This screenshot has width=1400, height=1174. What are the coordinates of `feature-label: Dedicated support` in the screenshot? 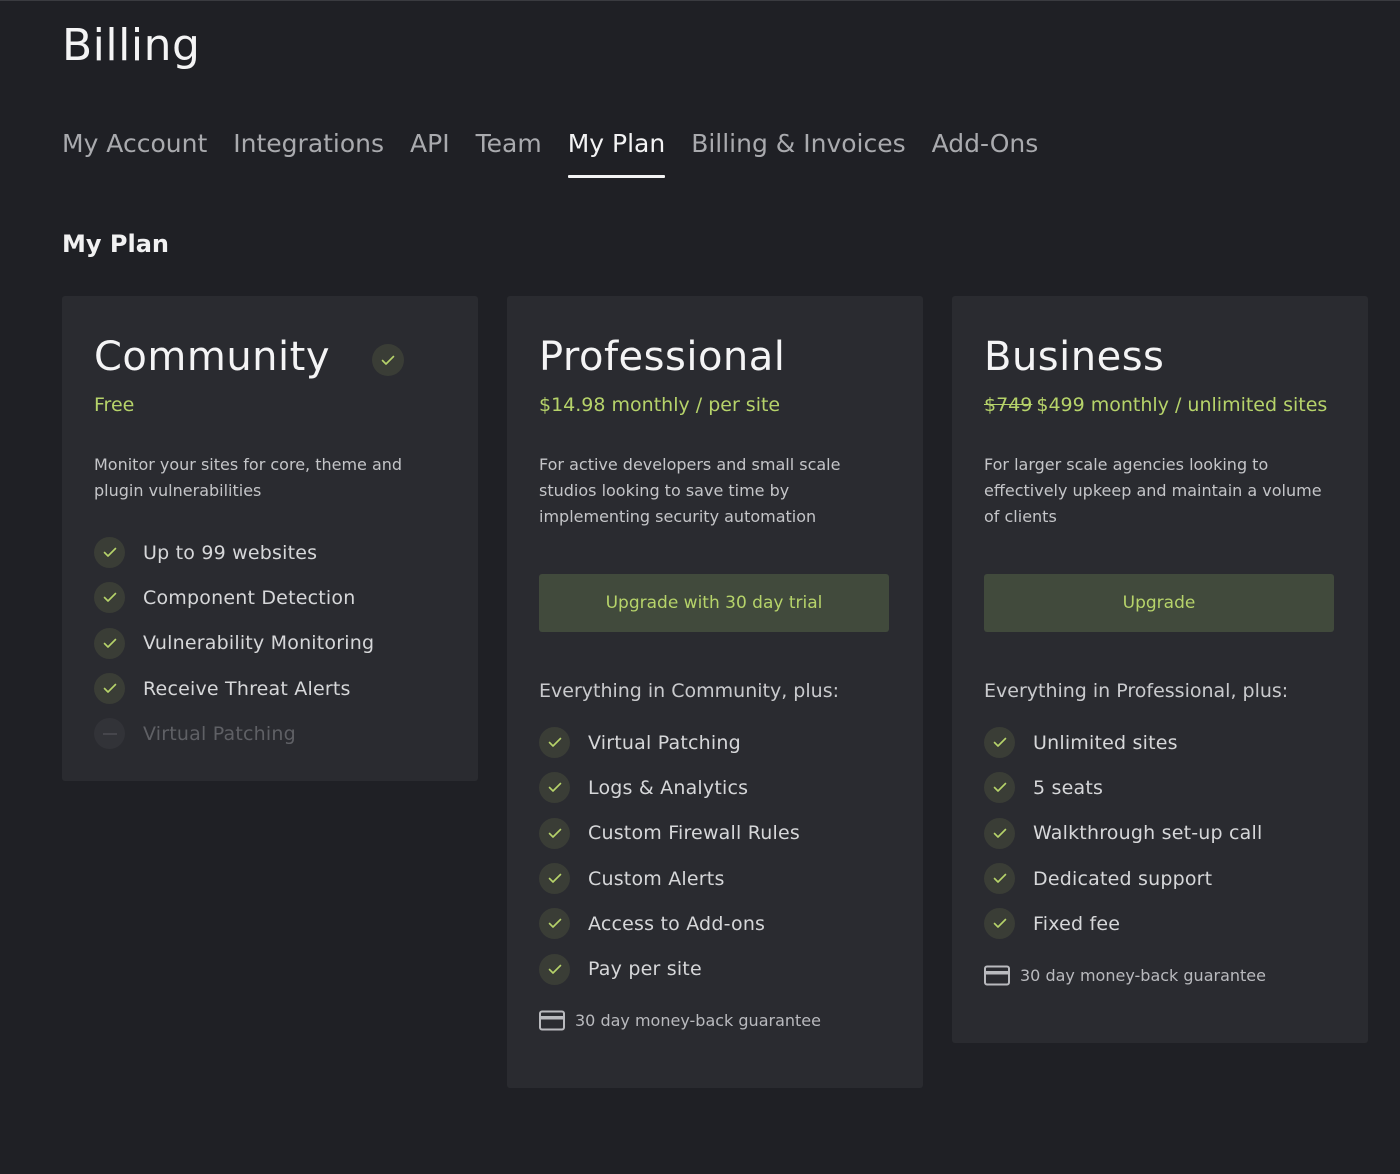 It's located at (1123, 878).